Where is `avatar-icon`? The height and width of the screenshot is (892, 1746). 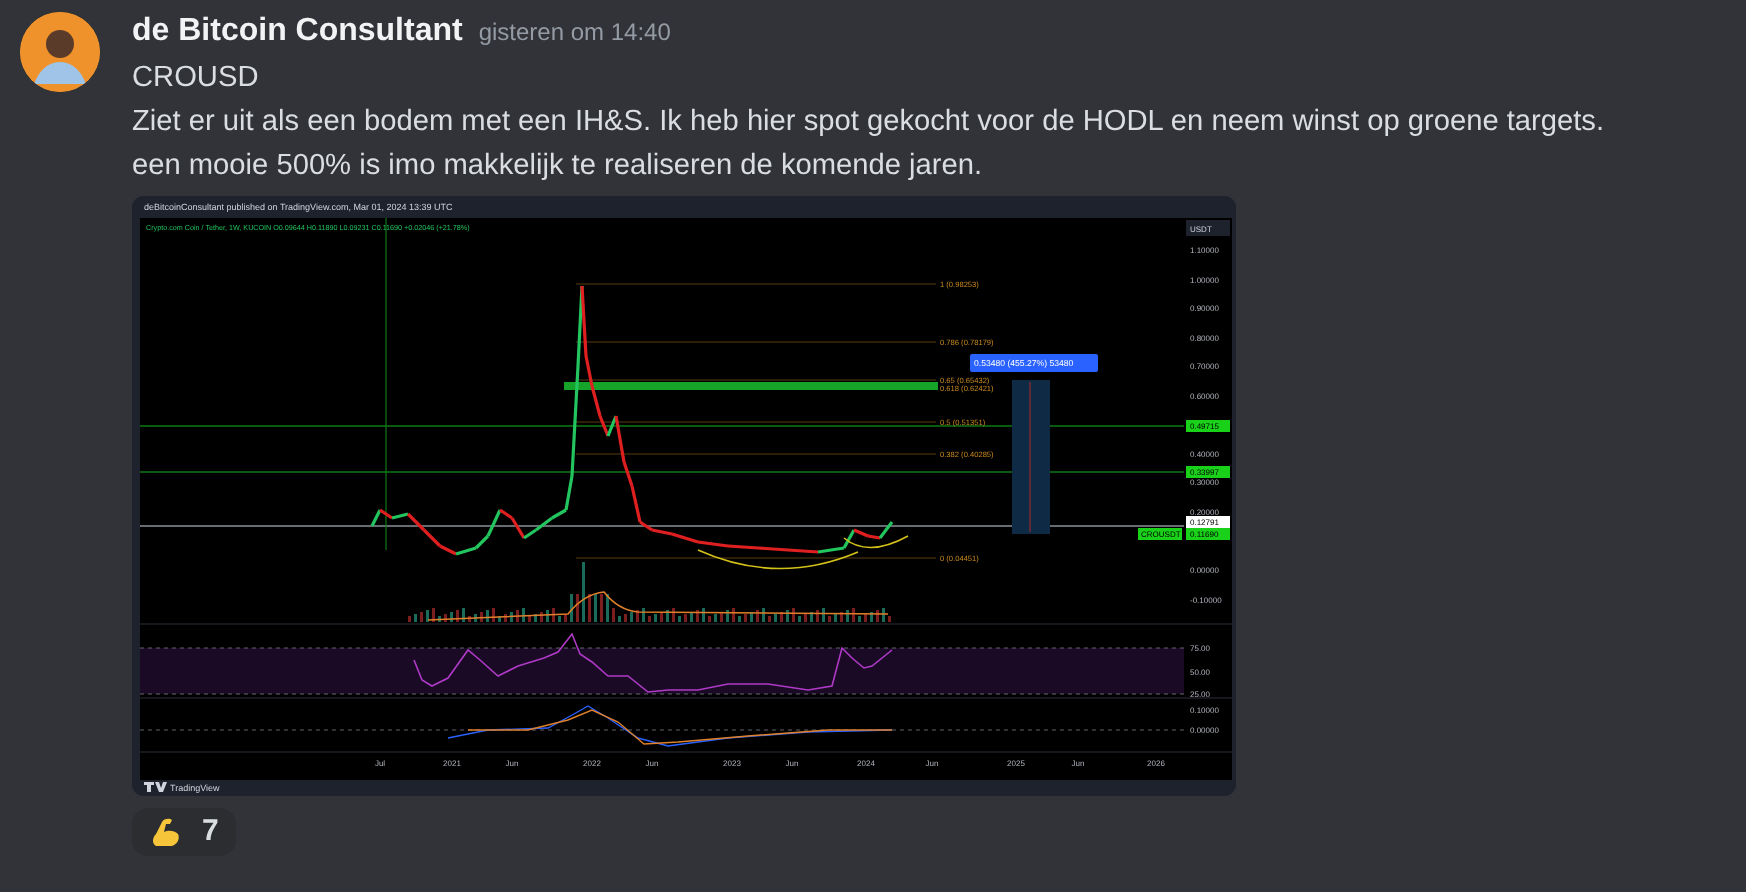
avatar-icon is located at coordinates (60, 52).